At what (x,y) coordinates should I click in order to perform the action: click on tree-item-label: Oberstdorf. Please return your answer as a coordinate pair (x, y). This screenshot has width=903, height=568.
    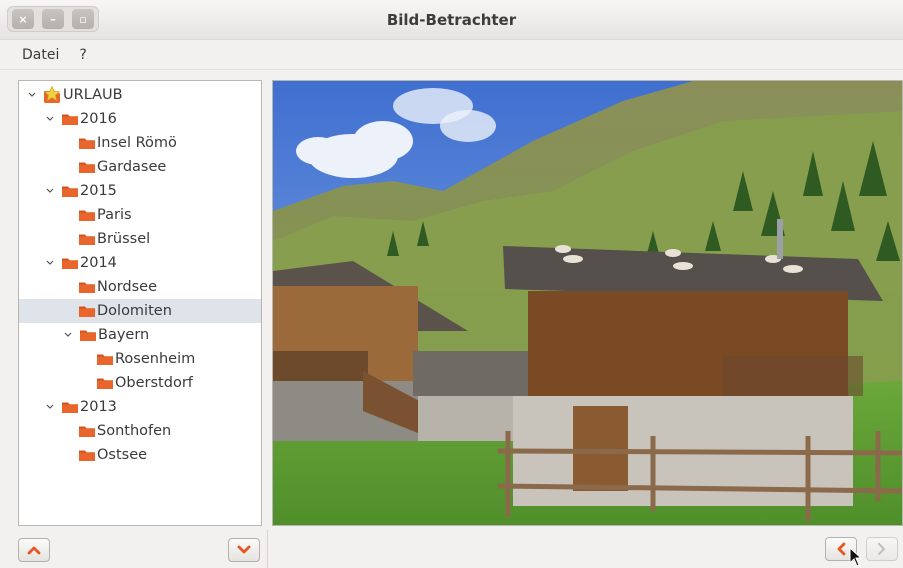
    Looking at the image, I should click on (154, 383).